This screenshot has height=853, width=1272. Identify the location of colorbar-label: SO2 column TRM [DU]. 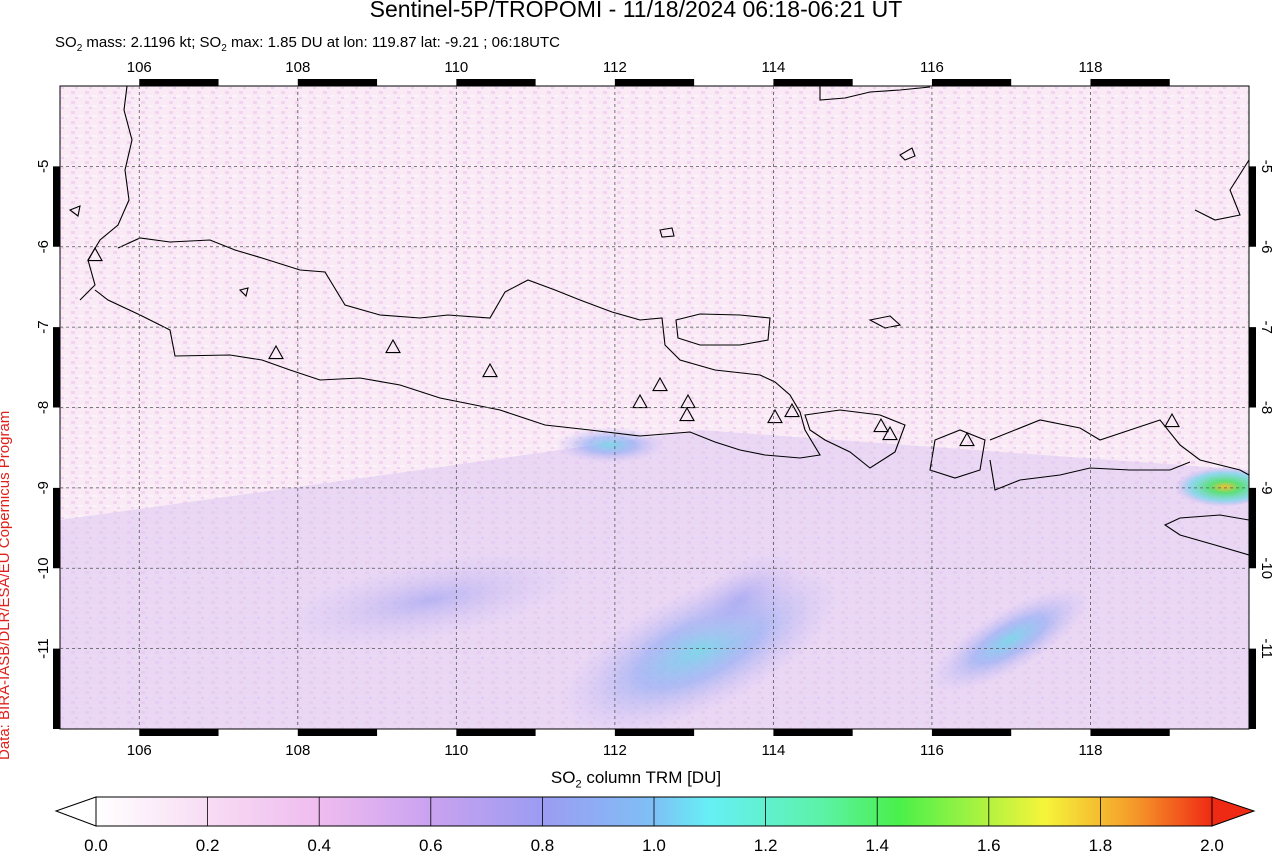
(636, 779).